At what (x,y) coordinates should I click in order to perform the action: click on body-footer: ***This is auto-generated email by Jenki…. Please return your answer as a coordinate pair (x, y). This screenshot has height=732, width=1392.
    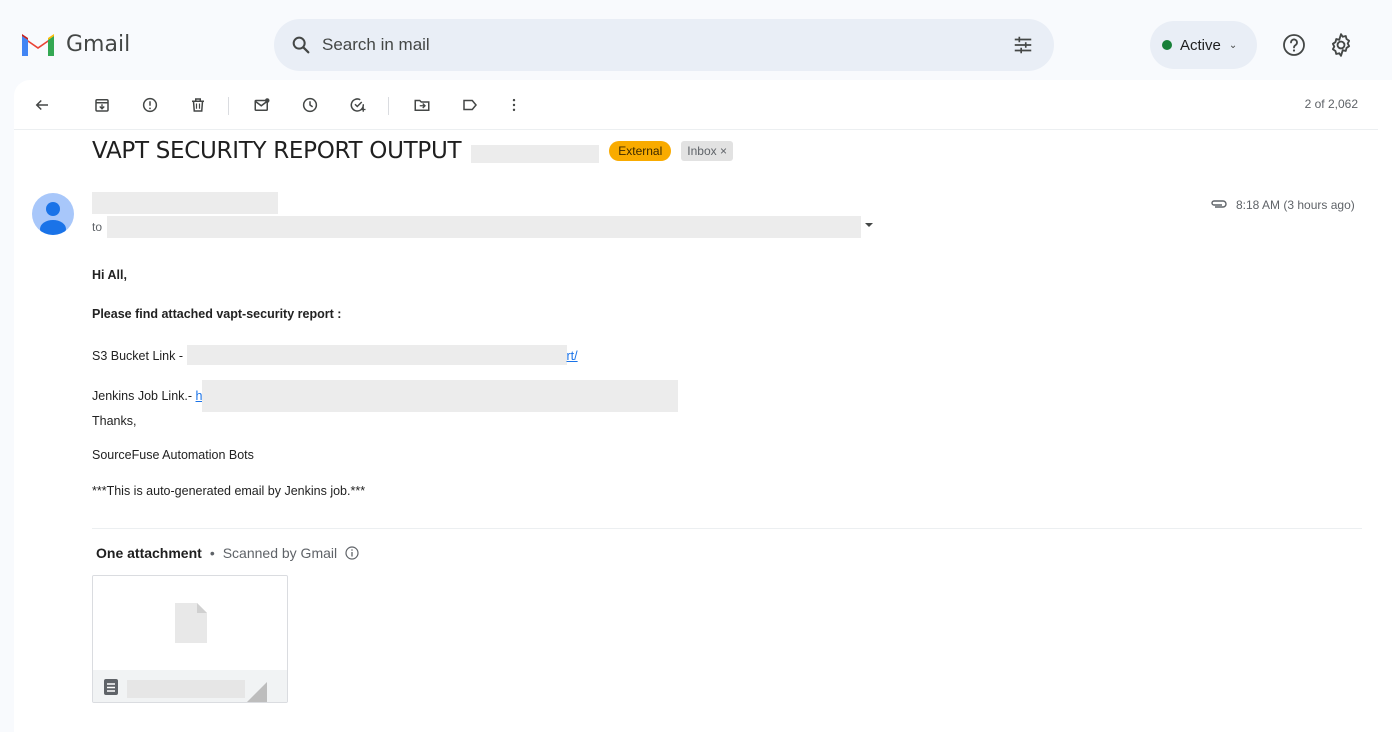
    Looking at the image, I should click on (229, 491).